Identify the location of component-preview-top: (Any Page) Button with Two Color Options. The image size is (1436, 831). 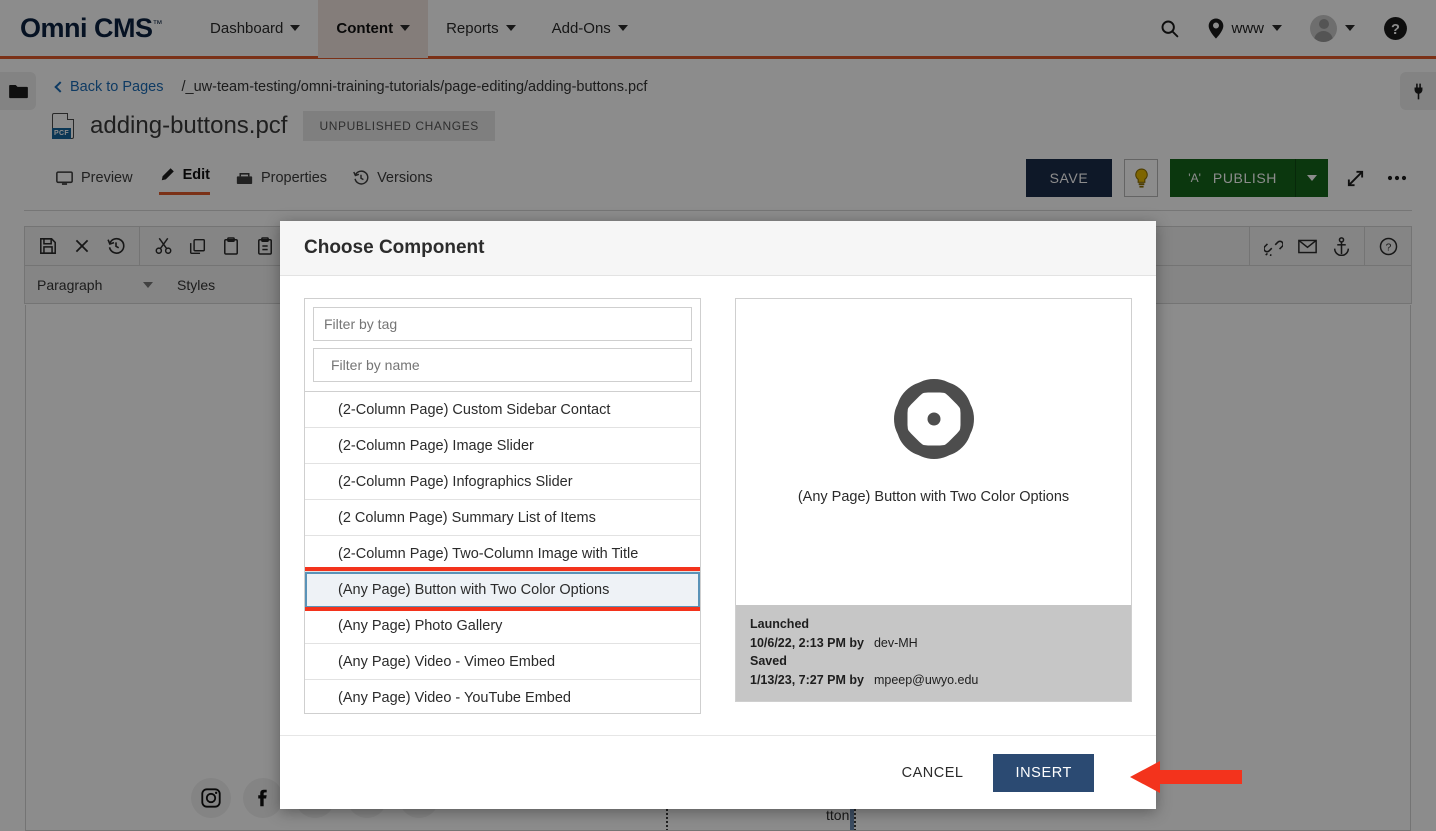
(933, 452).